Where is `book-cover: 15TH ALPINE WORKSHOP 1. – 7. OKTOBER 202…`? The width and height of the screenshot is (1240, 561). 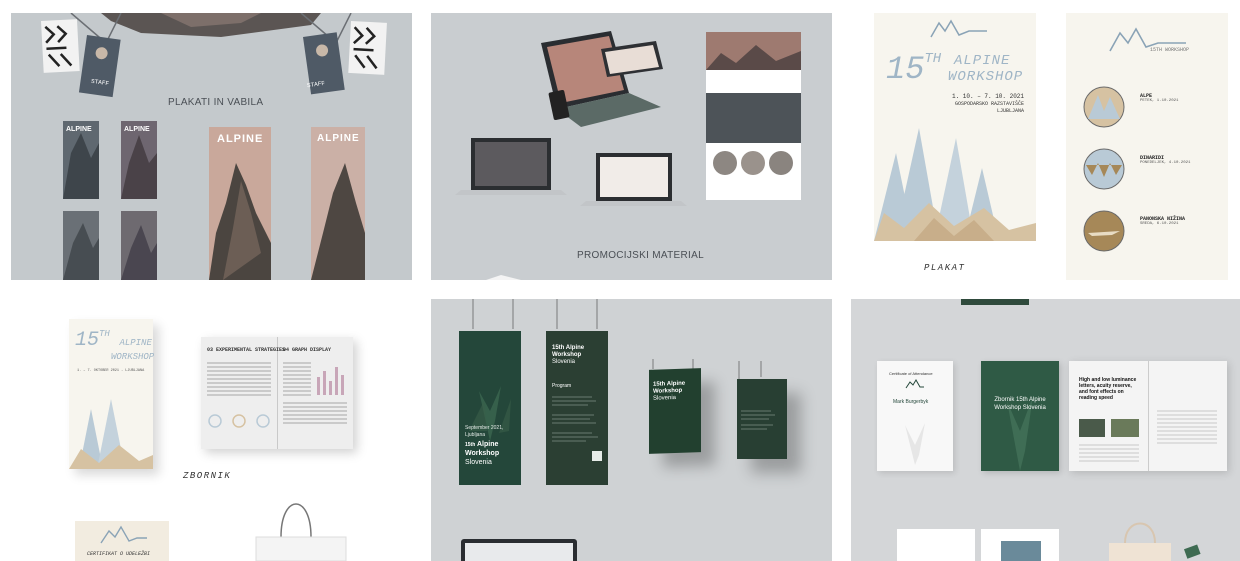 book-cover: 15TH ALPINE WORKSHOP 1. – 7. OKTOBER 202… is located at coordinates (112, 394).